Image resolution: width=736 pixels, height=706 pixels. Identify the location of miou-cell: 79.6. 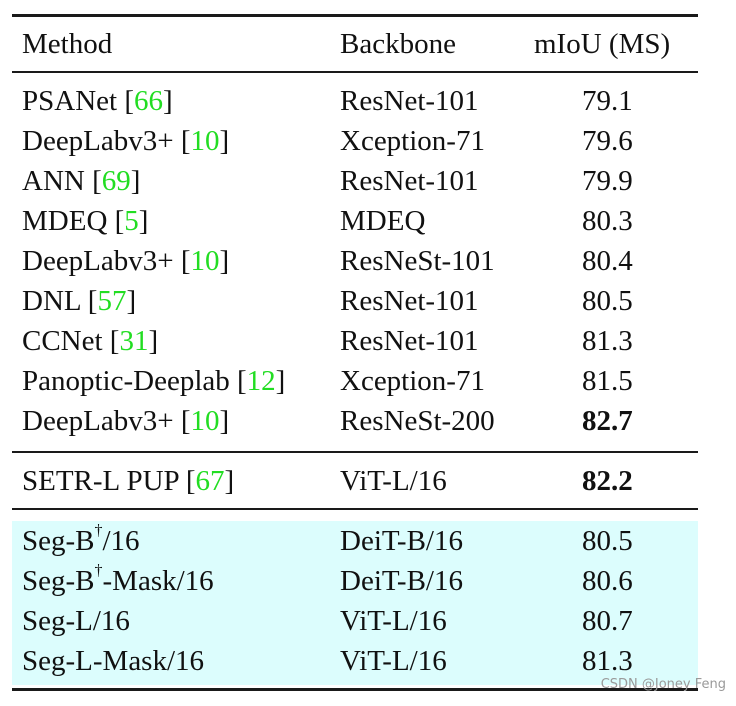
(607, 141).